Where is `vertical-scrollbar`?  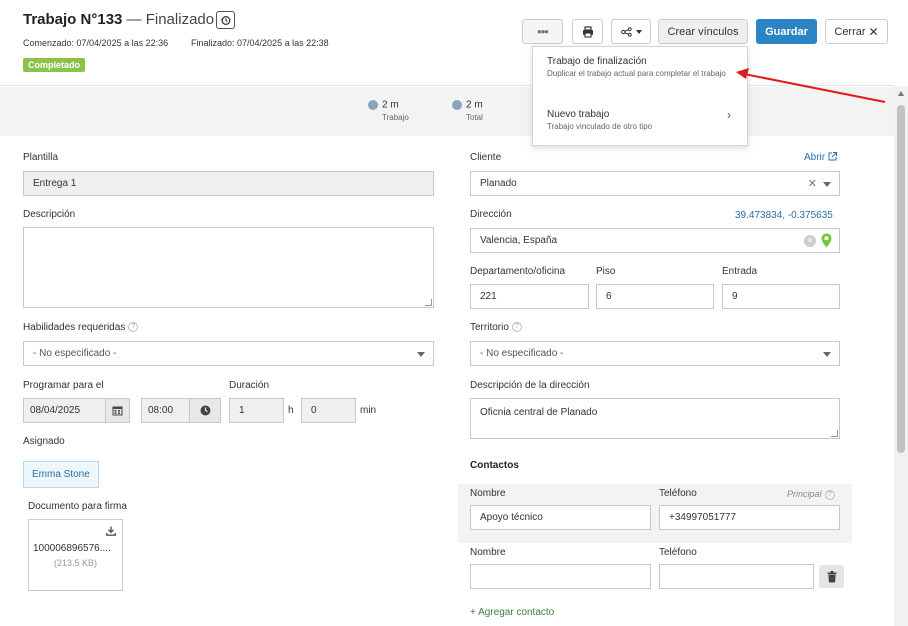 vertical-scrollbar is located at coordinates (901, 356).